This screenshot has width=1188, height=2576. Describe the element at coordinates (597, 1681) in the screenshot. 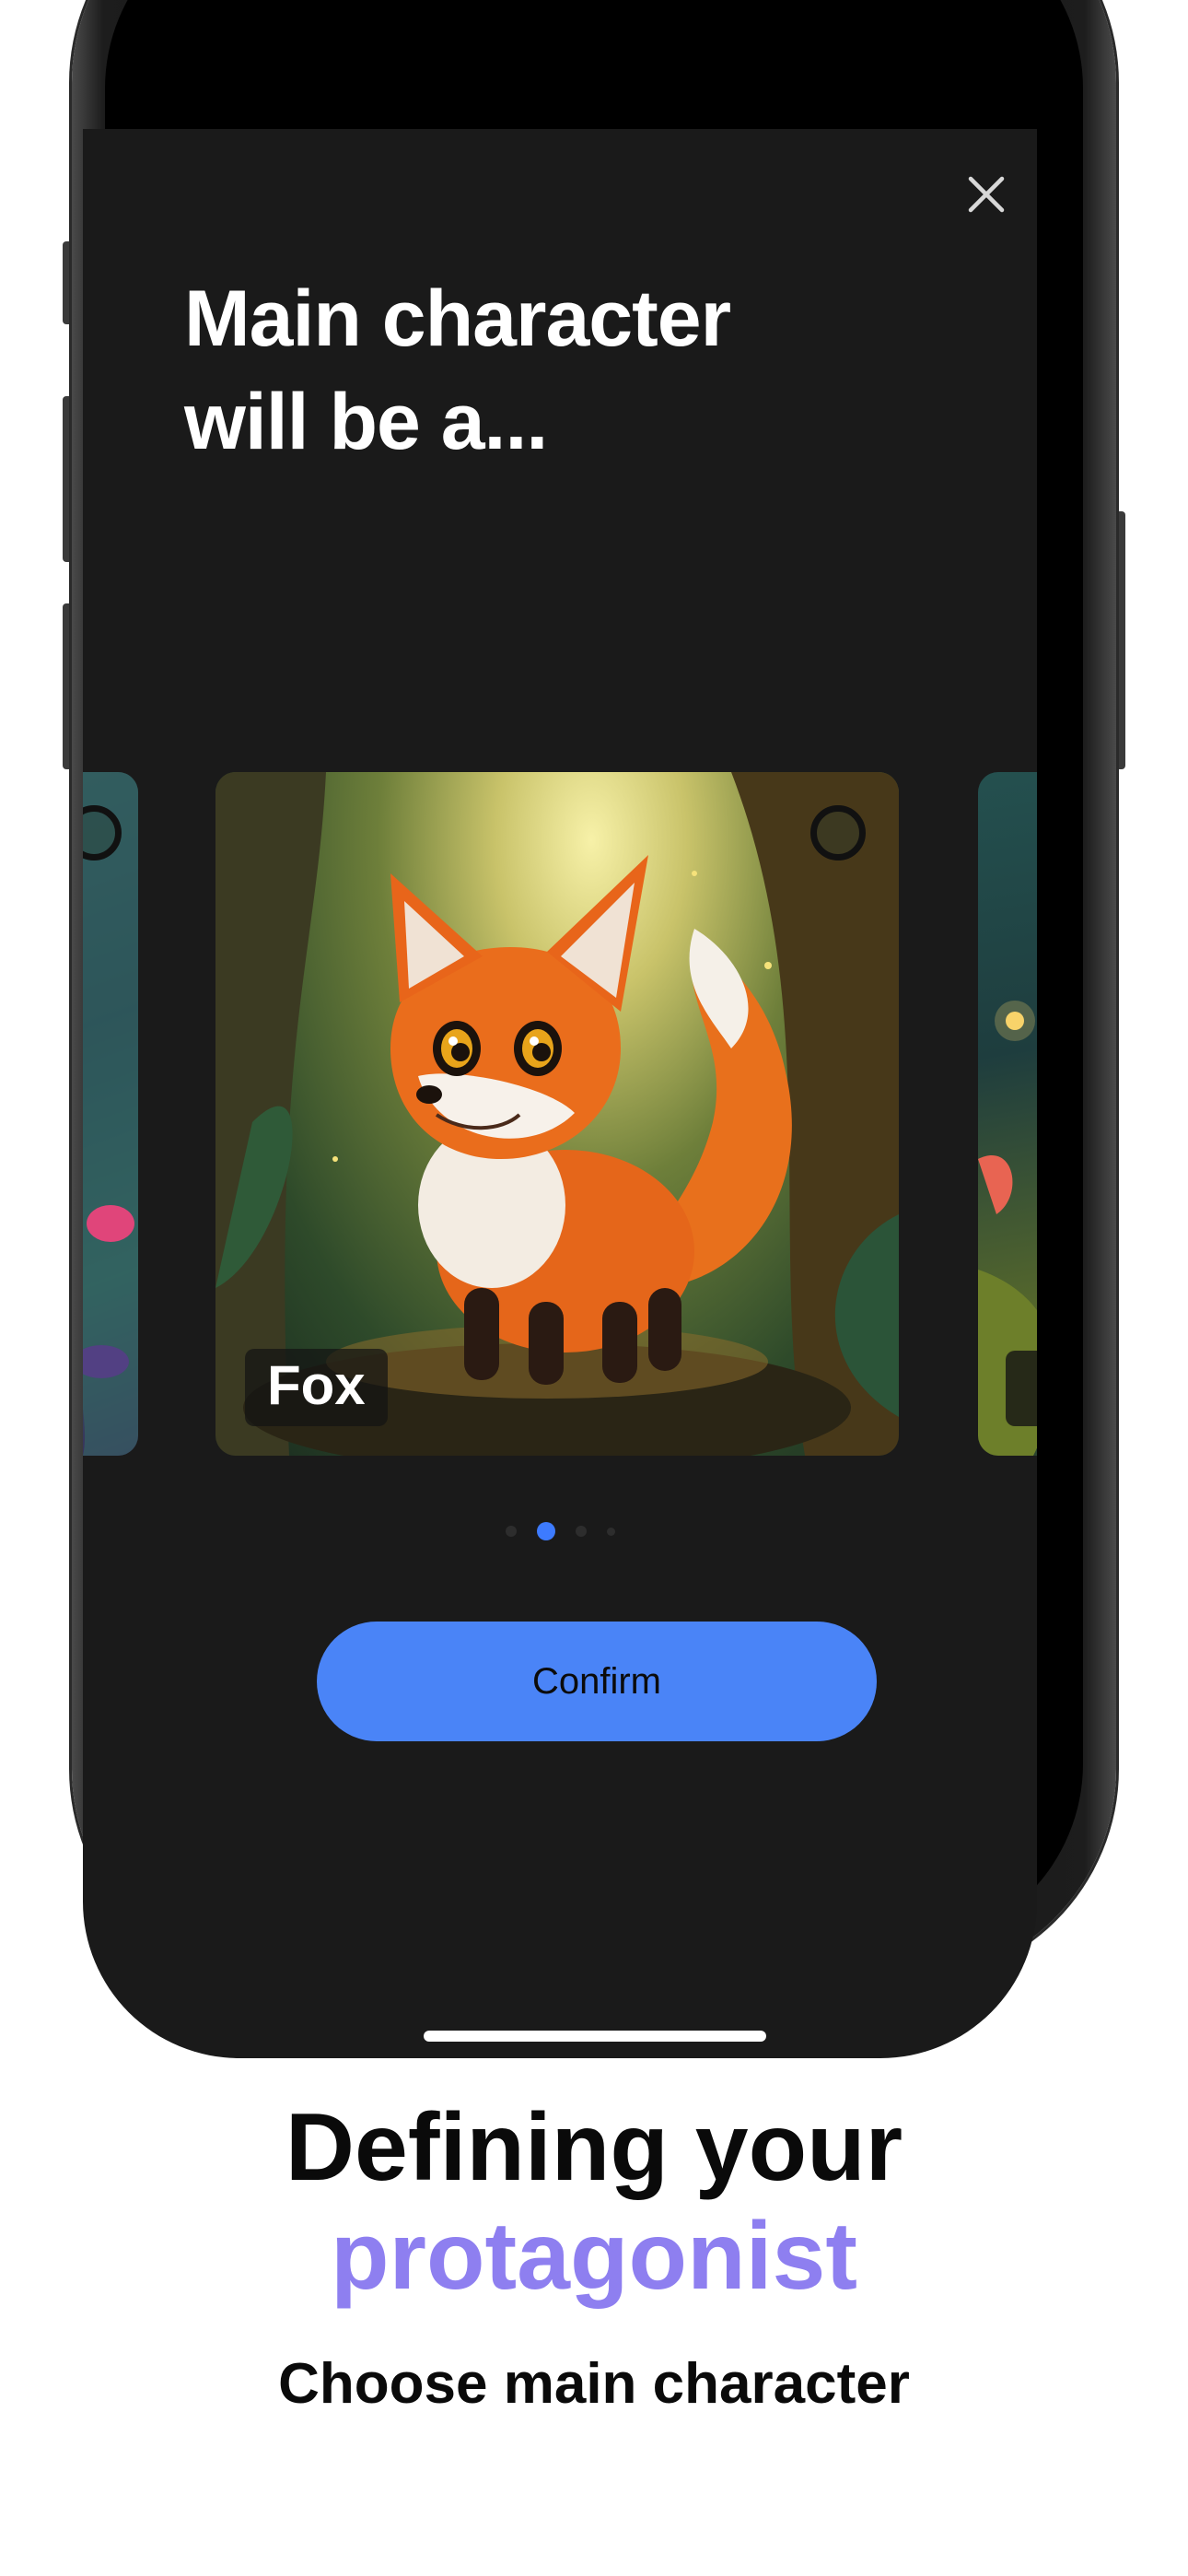

I see `confirm-button: Confirm` at that location.